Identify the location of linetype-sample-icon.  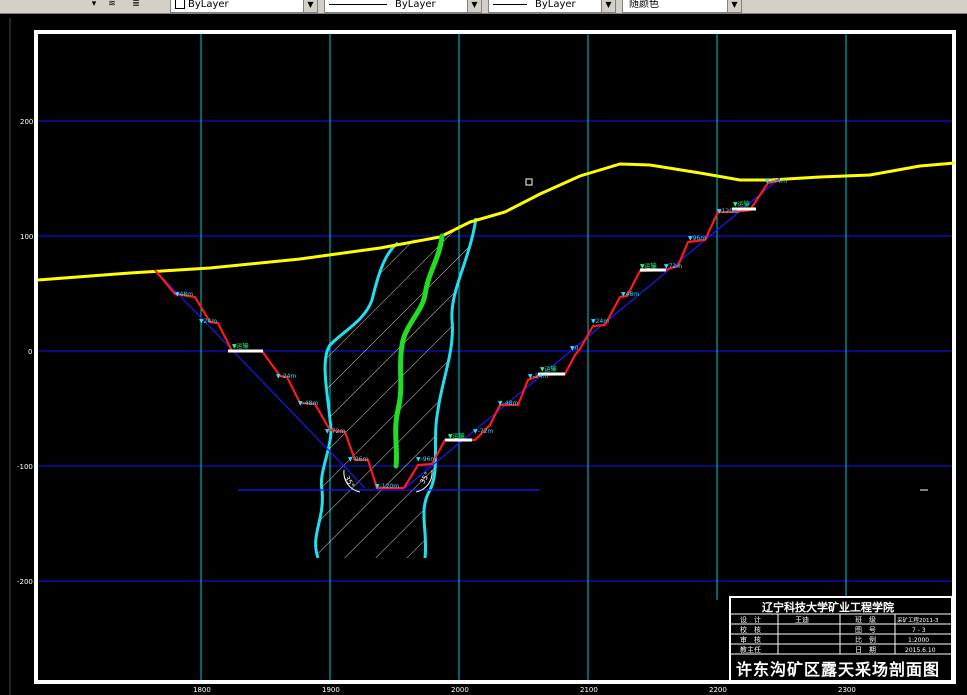
(358, 4).